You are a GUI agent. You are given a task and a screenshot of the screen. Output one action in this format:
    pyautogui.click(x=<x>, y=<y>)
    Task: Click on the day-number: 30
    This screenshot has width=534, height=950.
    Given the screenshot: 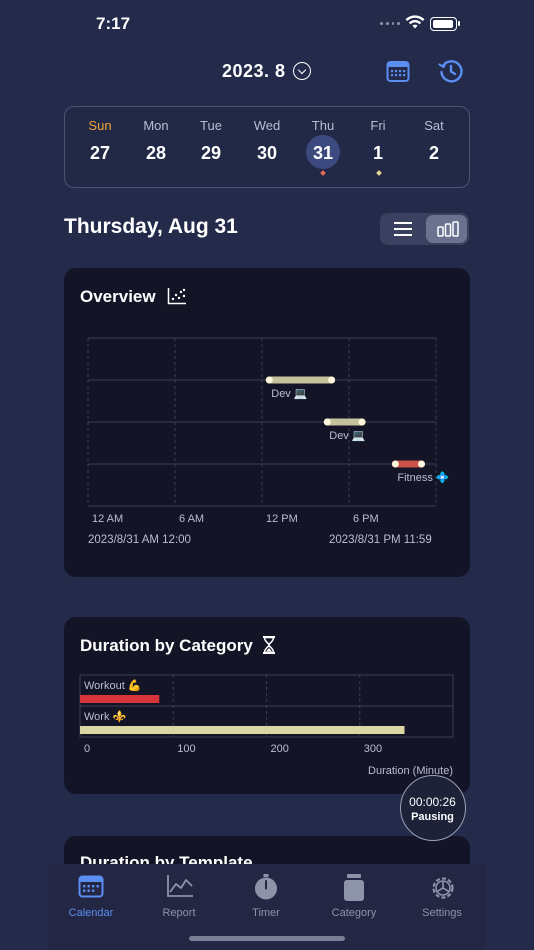 What is the action you would take?
    pyautogui.click(x=267, y=153)
    